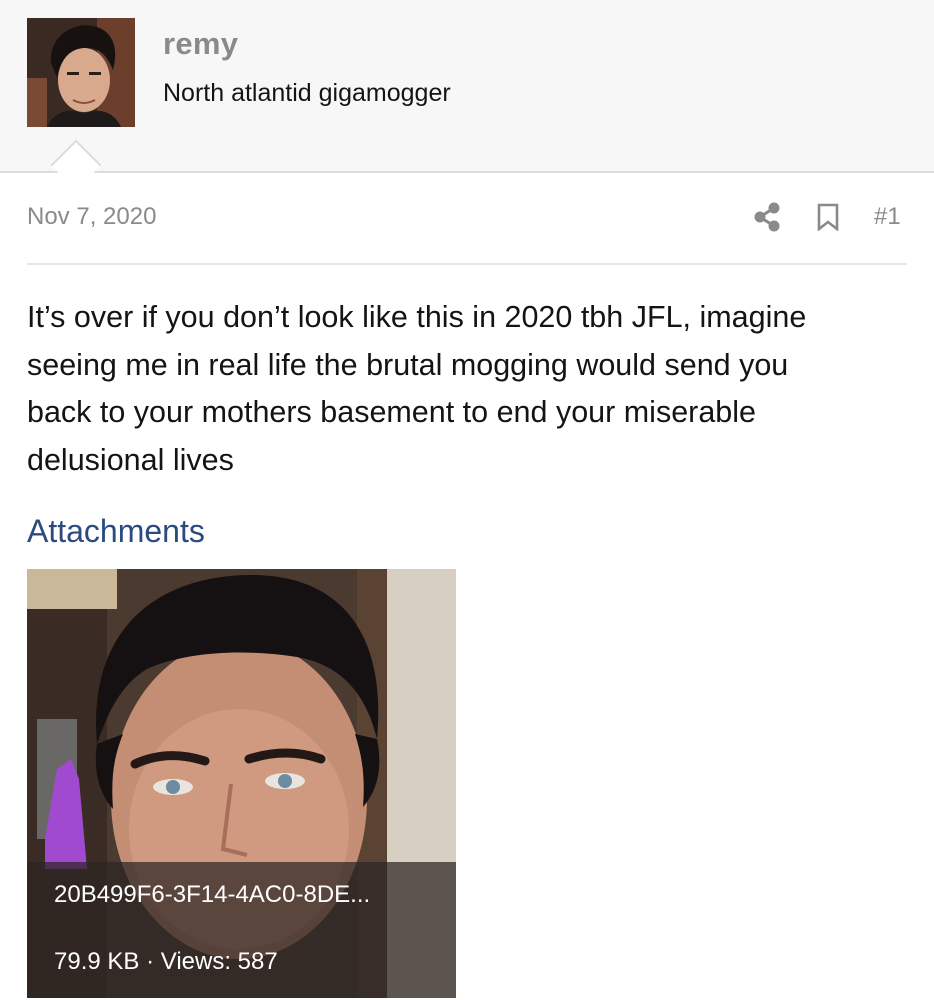 The height and width of the screenshot is (1000, 934). I want to click on avatar, so click(81, 72).